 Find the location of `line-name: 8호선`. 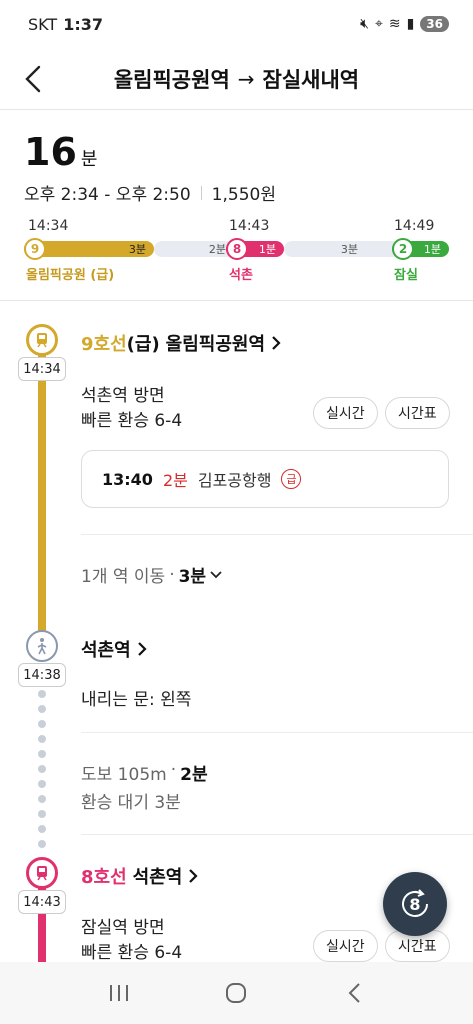

line-name: 8호선 is located at coordinates (104, 877).